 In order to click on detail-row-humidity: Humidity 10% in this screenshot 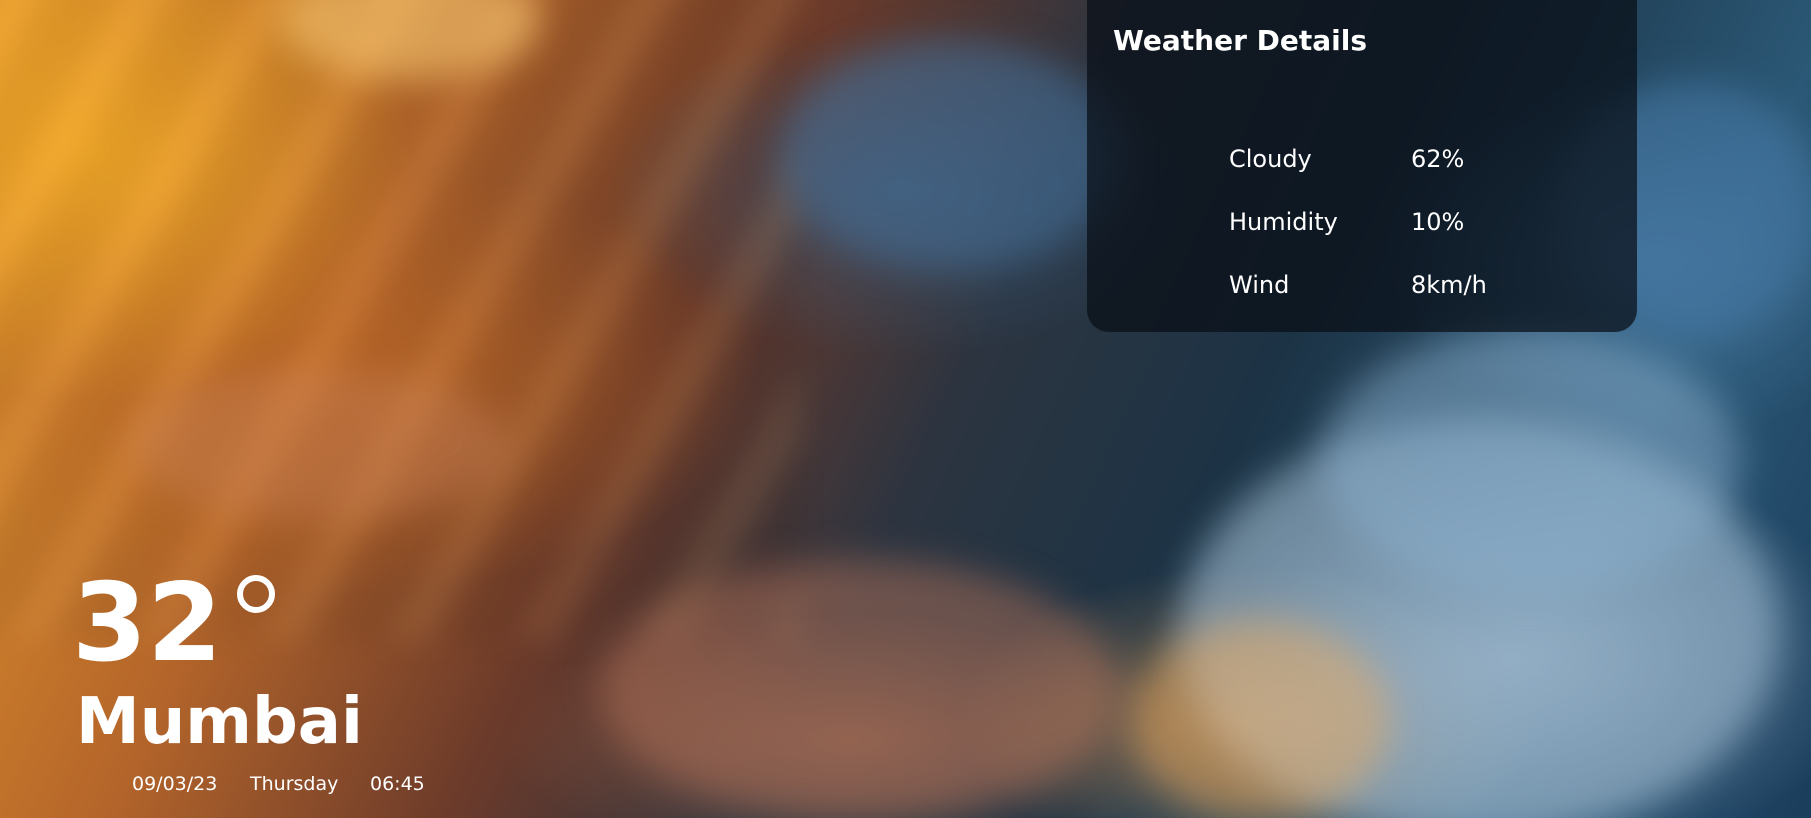, I will do `click(1409, 222)`.